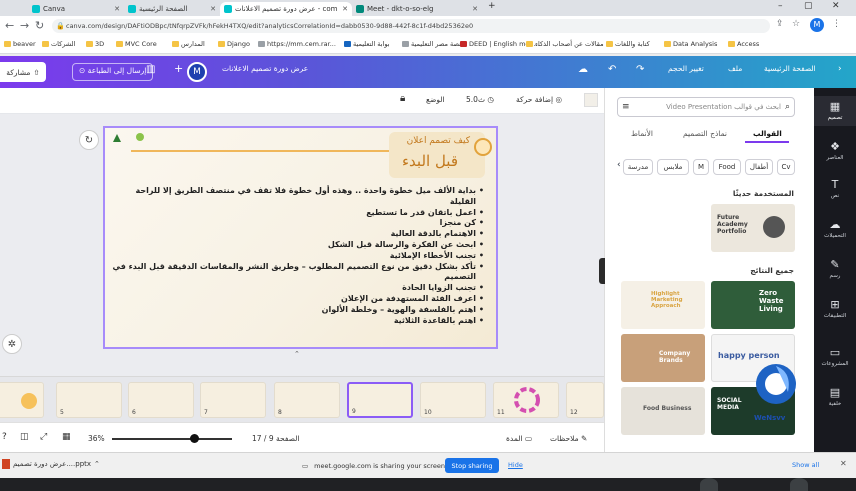 The width and height of the screenshot is (856, 491). I want to click on page-thumbnail: 5, so click(89, 400).